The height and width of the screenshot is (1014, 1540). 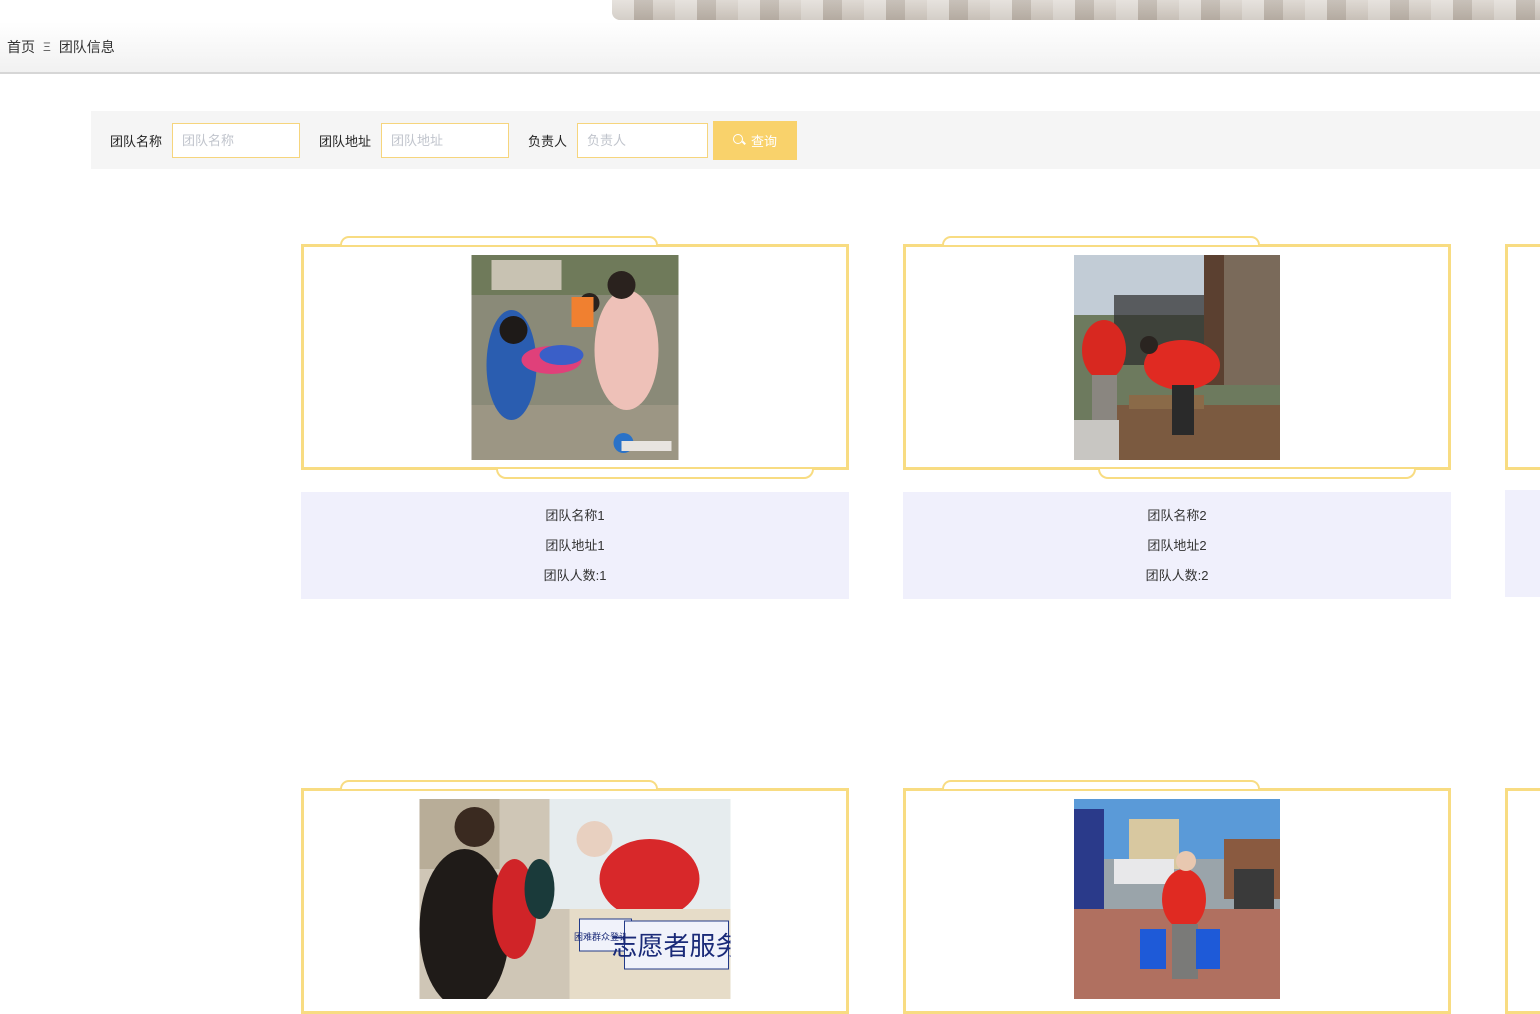 I want to click on team-photo-children-gifts, so click(x=575, y=357).